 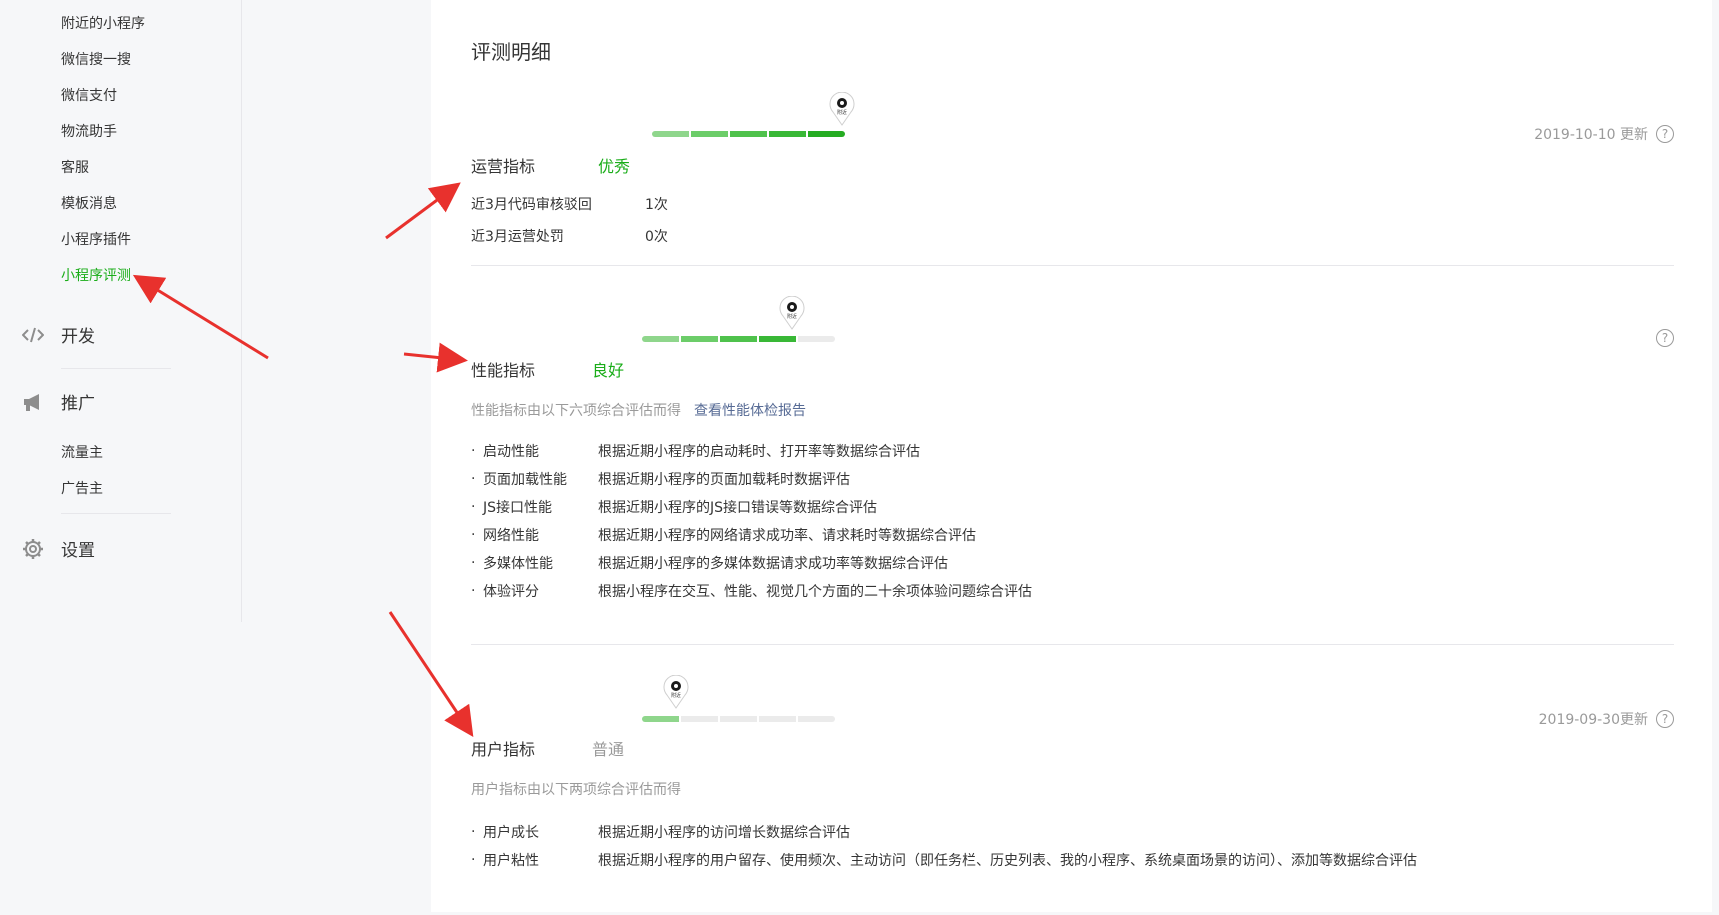 What do you see at coordinates (58, 334) in the screenshot?
I see `sidebar-group-develop: 开发` at bounding box center [58, 334].